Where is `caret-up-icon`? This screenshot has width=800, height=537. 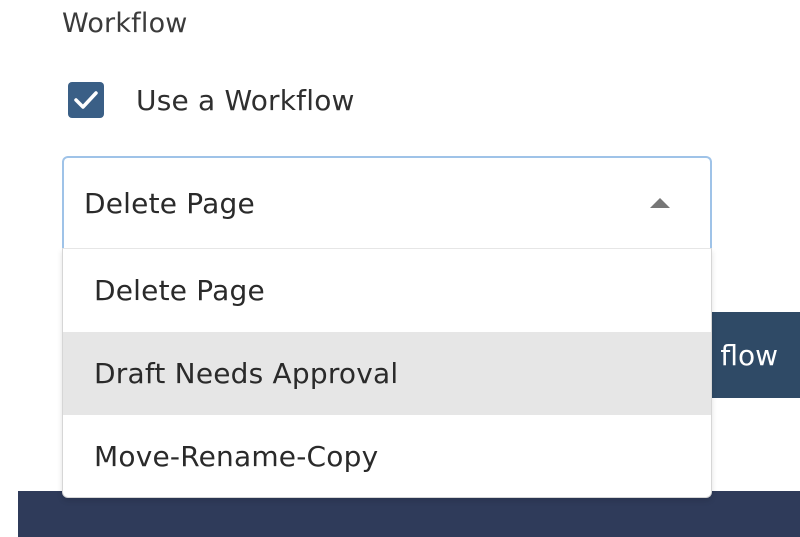 caret-up-icon is located at coordinates (660, 203).